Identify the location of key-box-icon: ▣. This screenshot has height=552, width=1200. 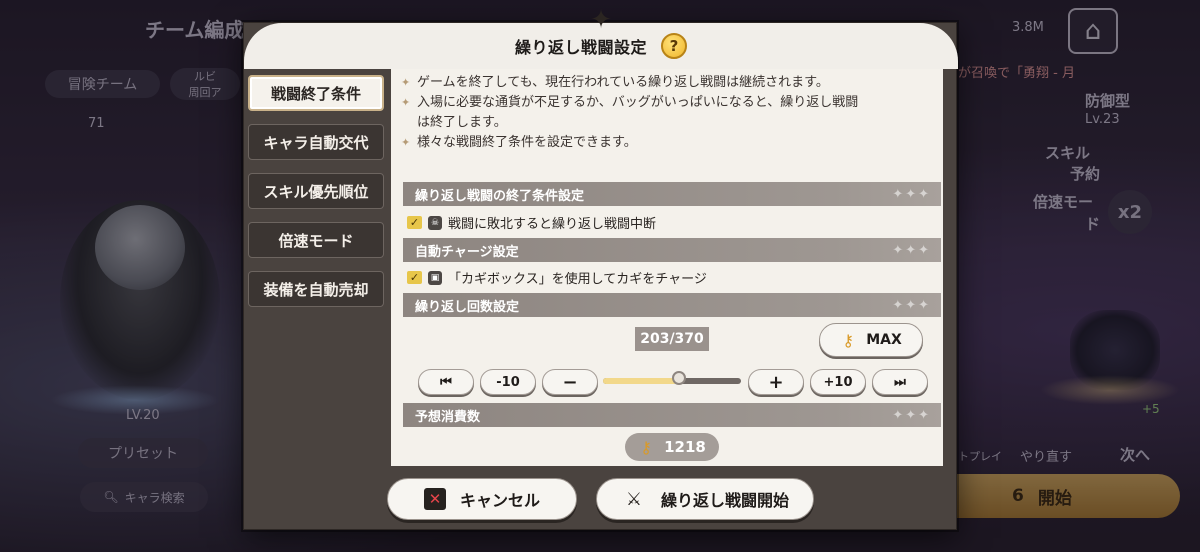
(435, 277).